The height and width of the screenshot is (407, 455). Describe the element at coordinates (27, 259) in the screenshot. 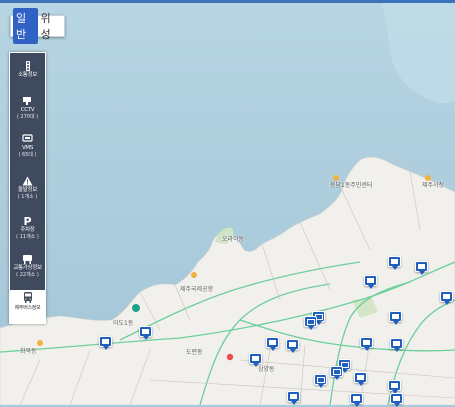

I see `traffic-sign-icon` at that location.